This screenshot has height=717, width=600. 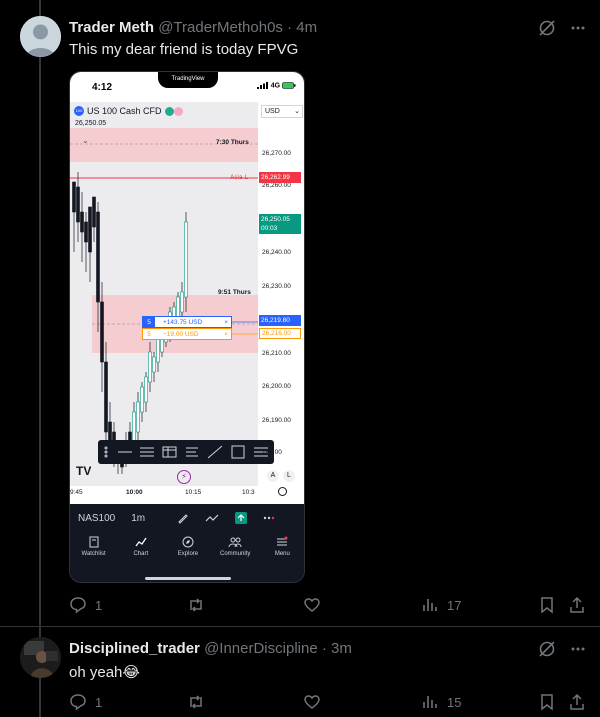 I want to click on auto-scale-button: A, so click(x=273, y=476).